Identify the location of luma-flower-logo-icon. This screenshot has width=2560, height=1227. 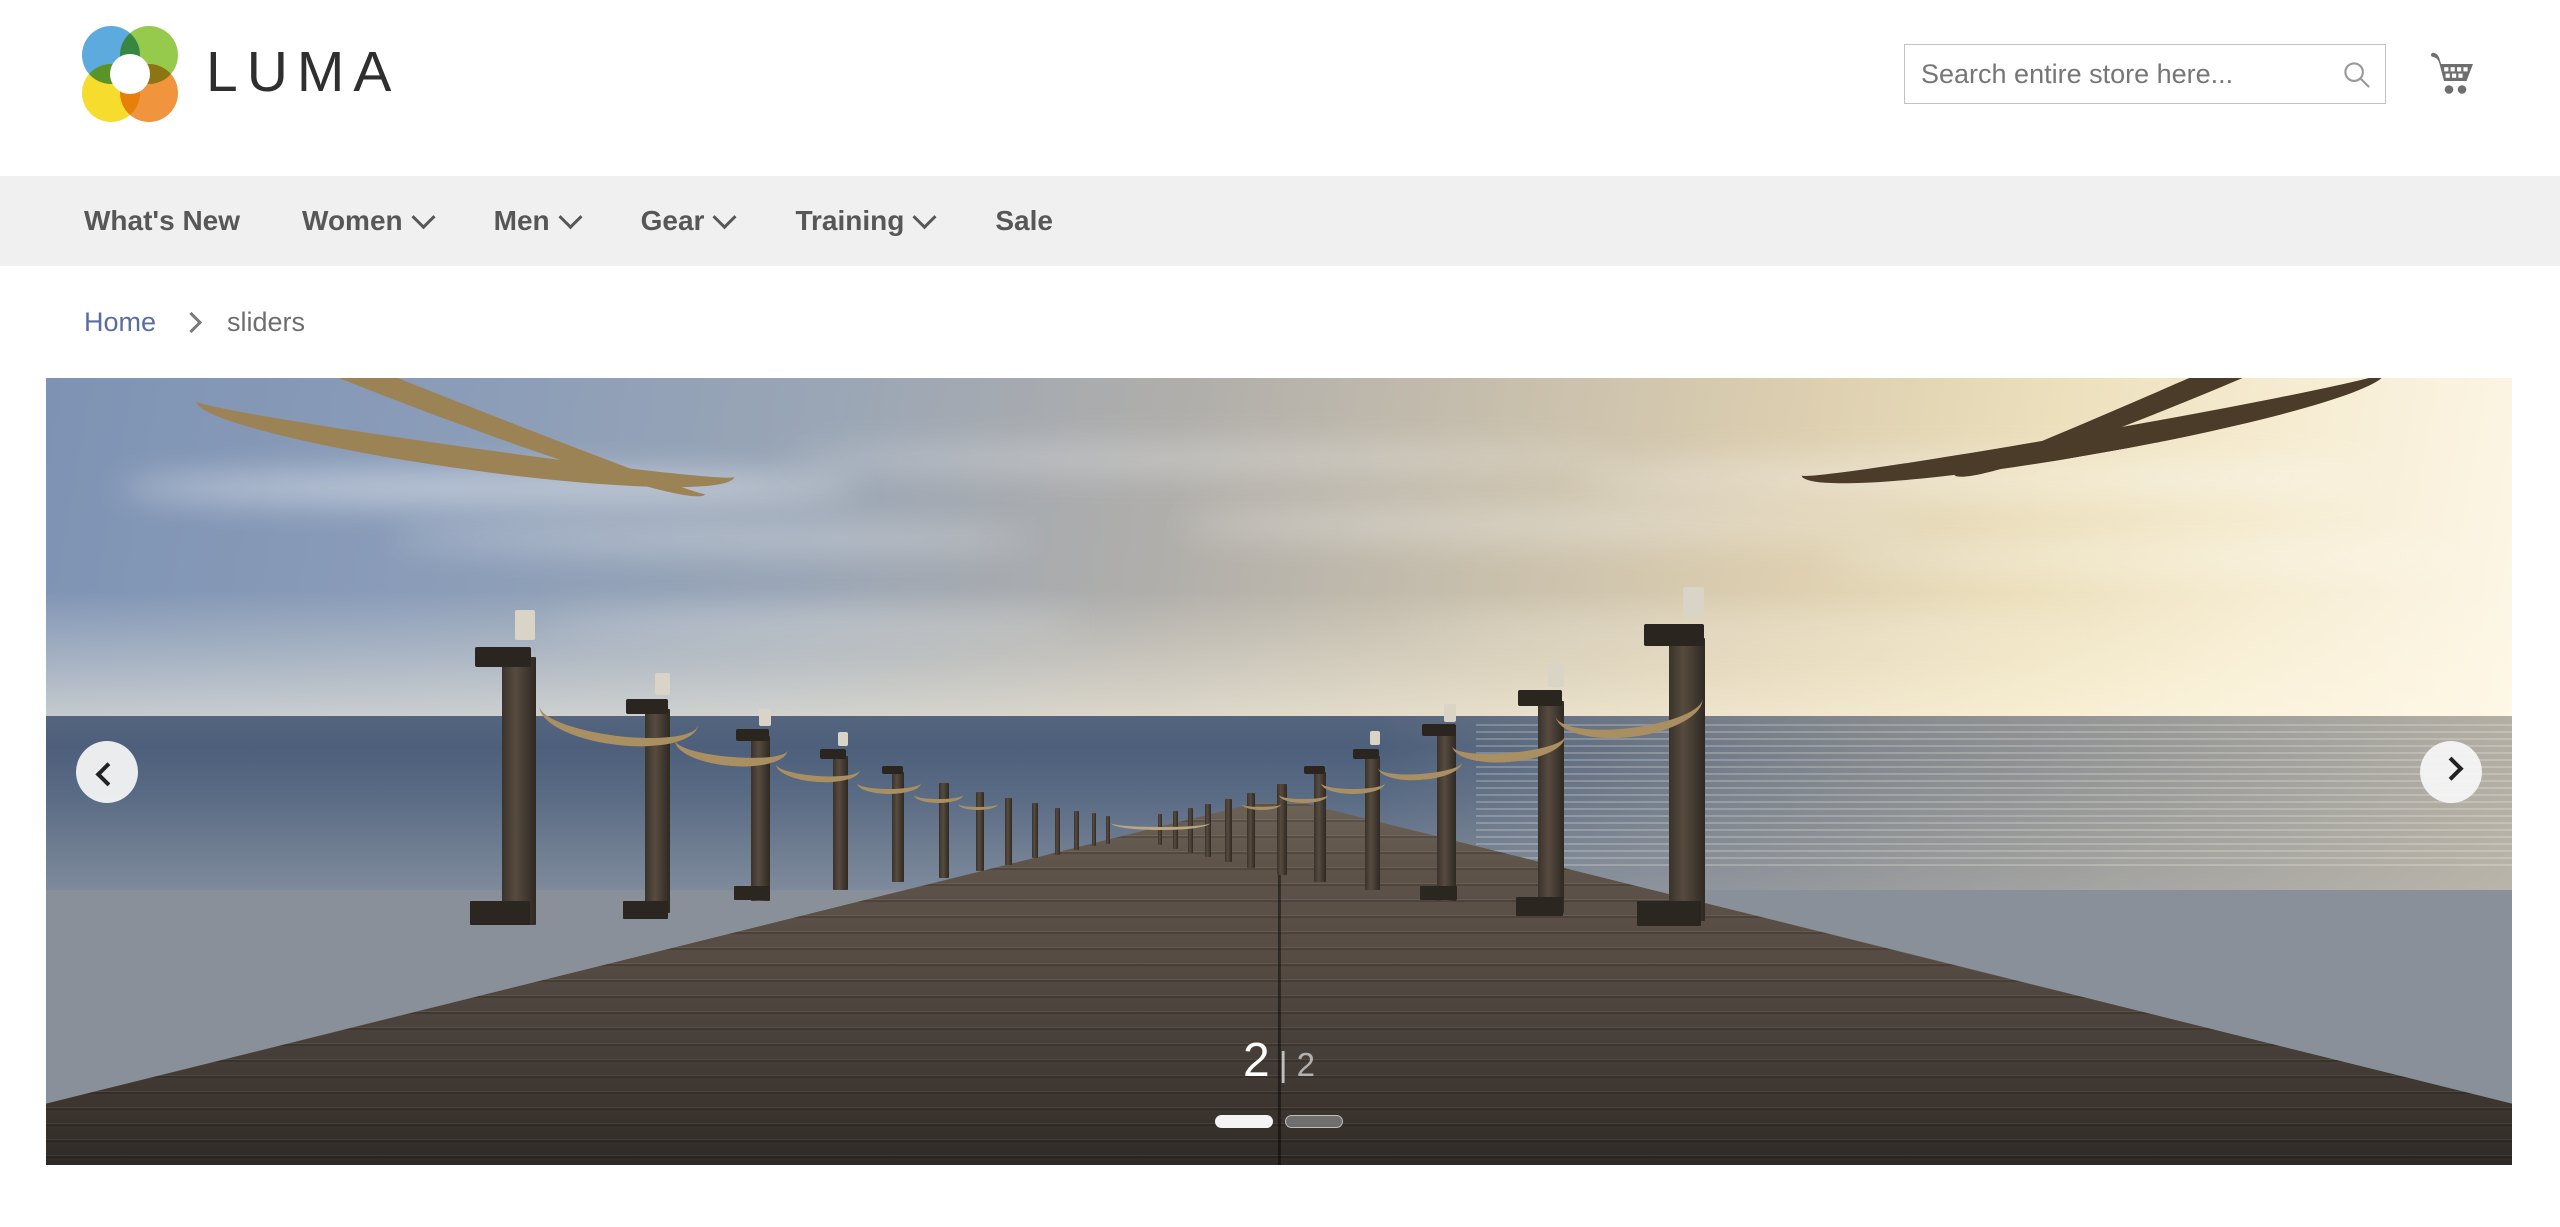
(130, 74).